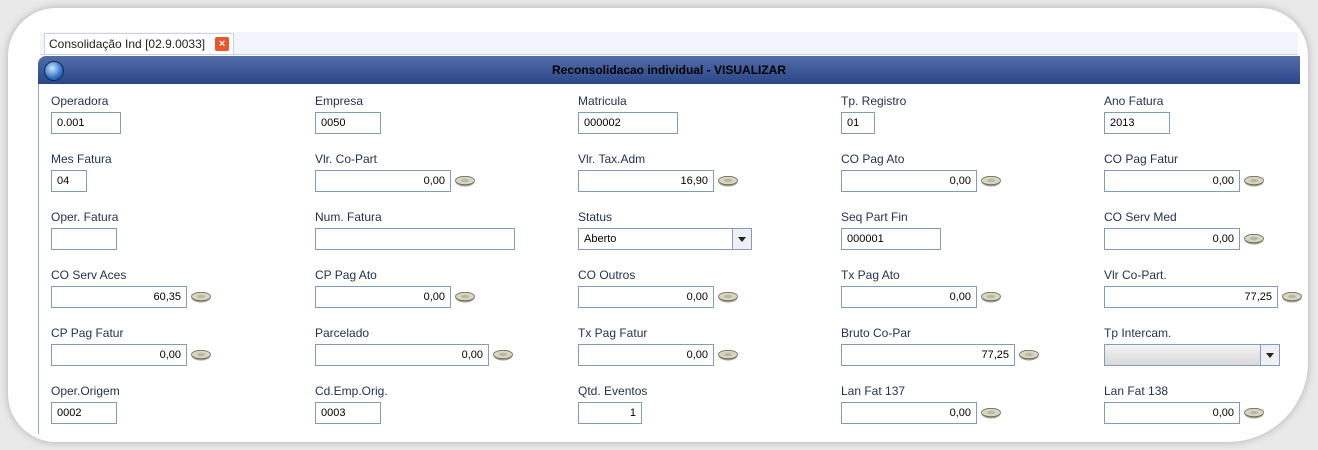  Describe the element at coordinates (69, 181) in the screenshot. I see `mes-fatura-input: 04` at that location.